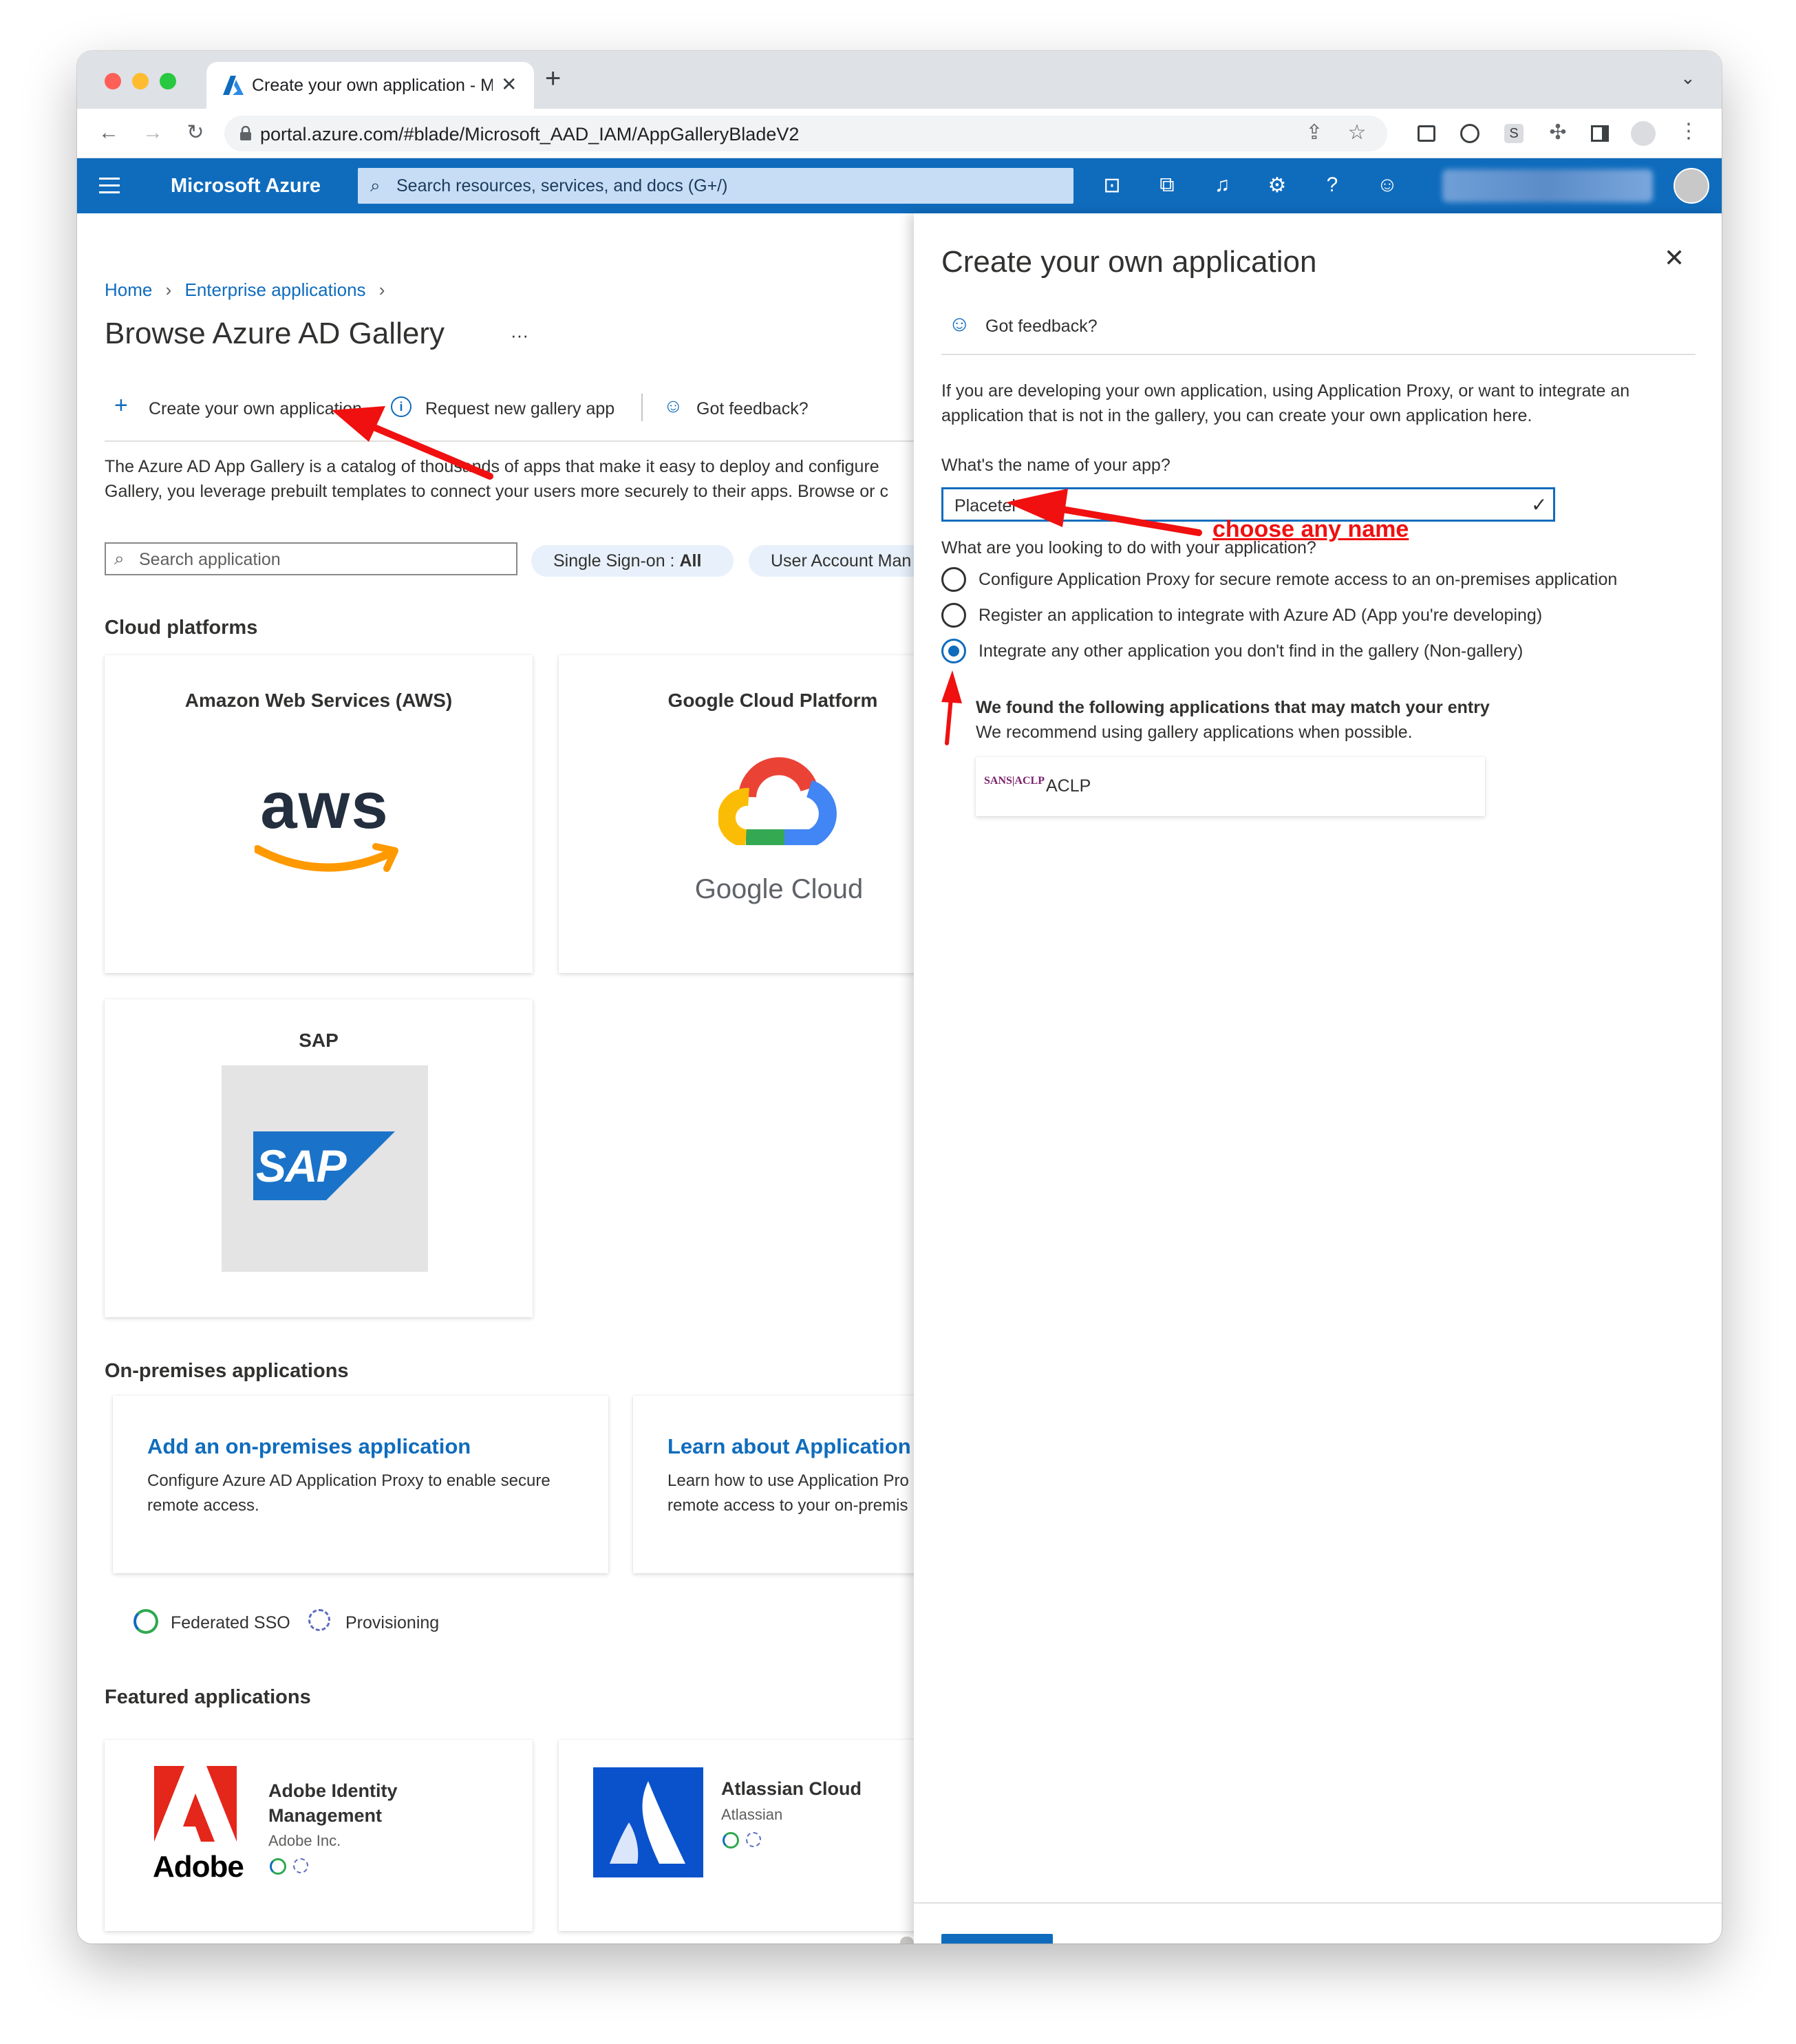  I want to click on extension-icon, so click(1427, 133).